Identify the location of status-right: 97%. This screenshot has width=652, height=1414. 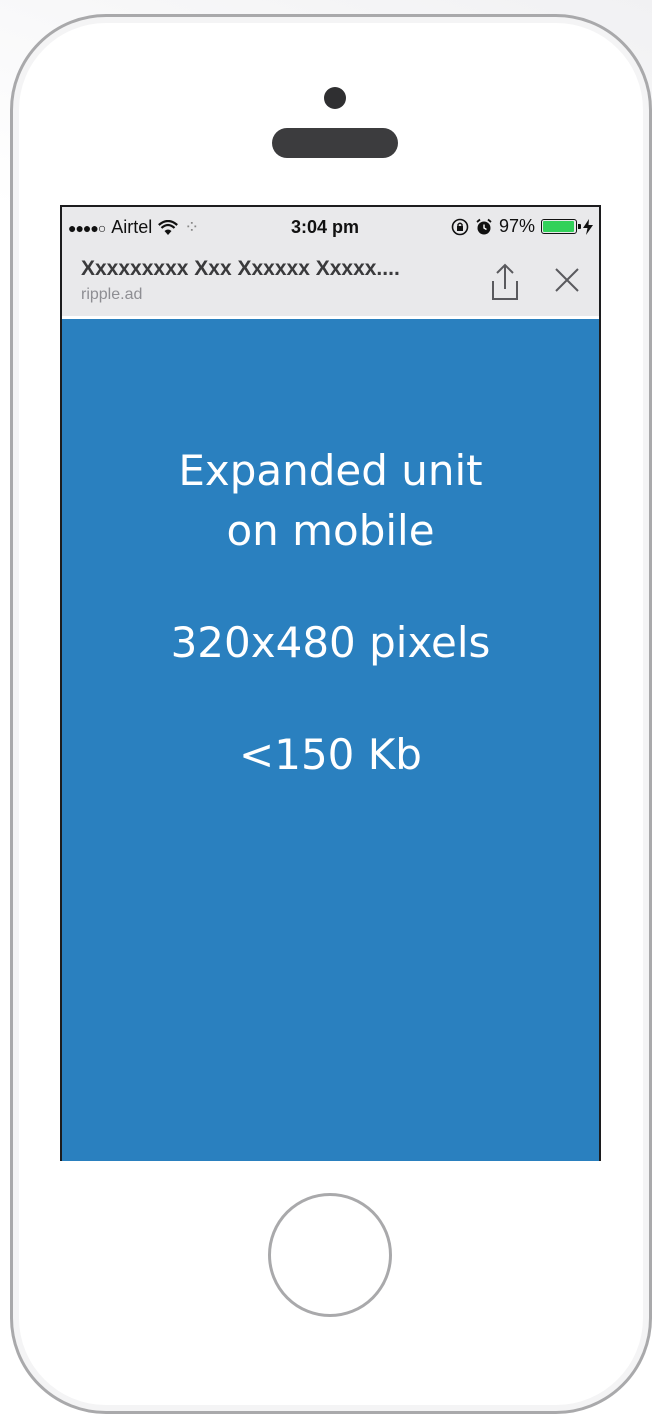
(522, 226).